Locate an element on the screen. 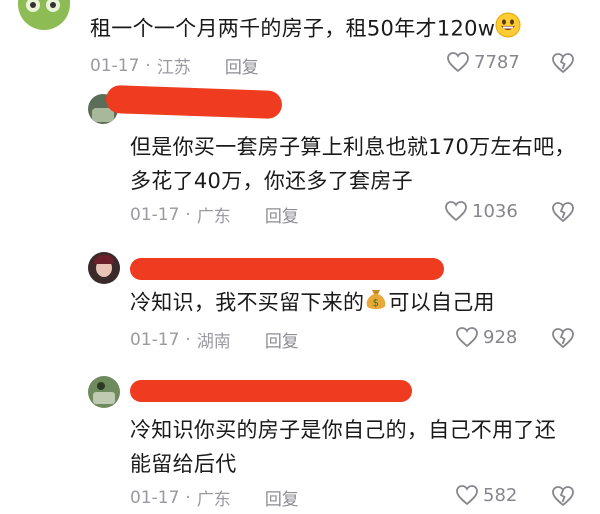 This screenshot has width=600, height=514. money-bag-emoji: $ is located at coordinates (376, 303).